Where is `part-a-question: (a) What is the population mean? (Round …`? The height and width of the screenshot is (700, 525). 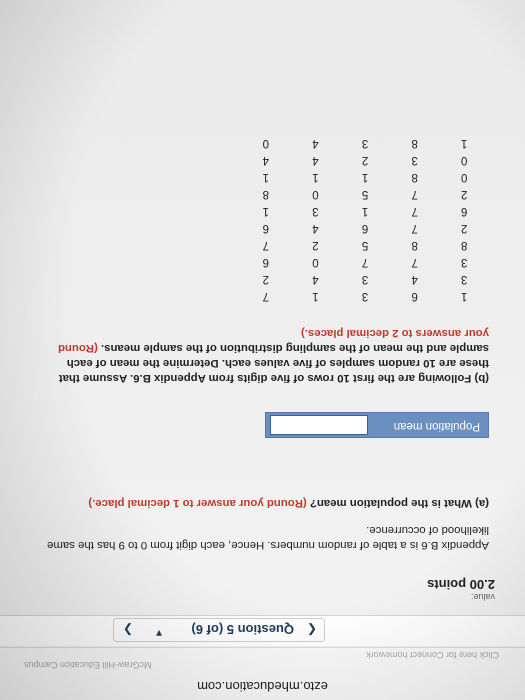
part-a-question: (a) What is the population mean? (Round … is located at coordinates (264, 502).